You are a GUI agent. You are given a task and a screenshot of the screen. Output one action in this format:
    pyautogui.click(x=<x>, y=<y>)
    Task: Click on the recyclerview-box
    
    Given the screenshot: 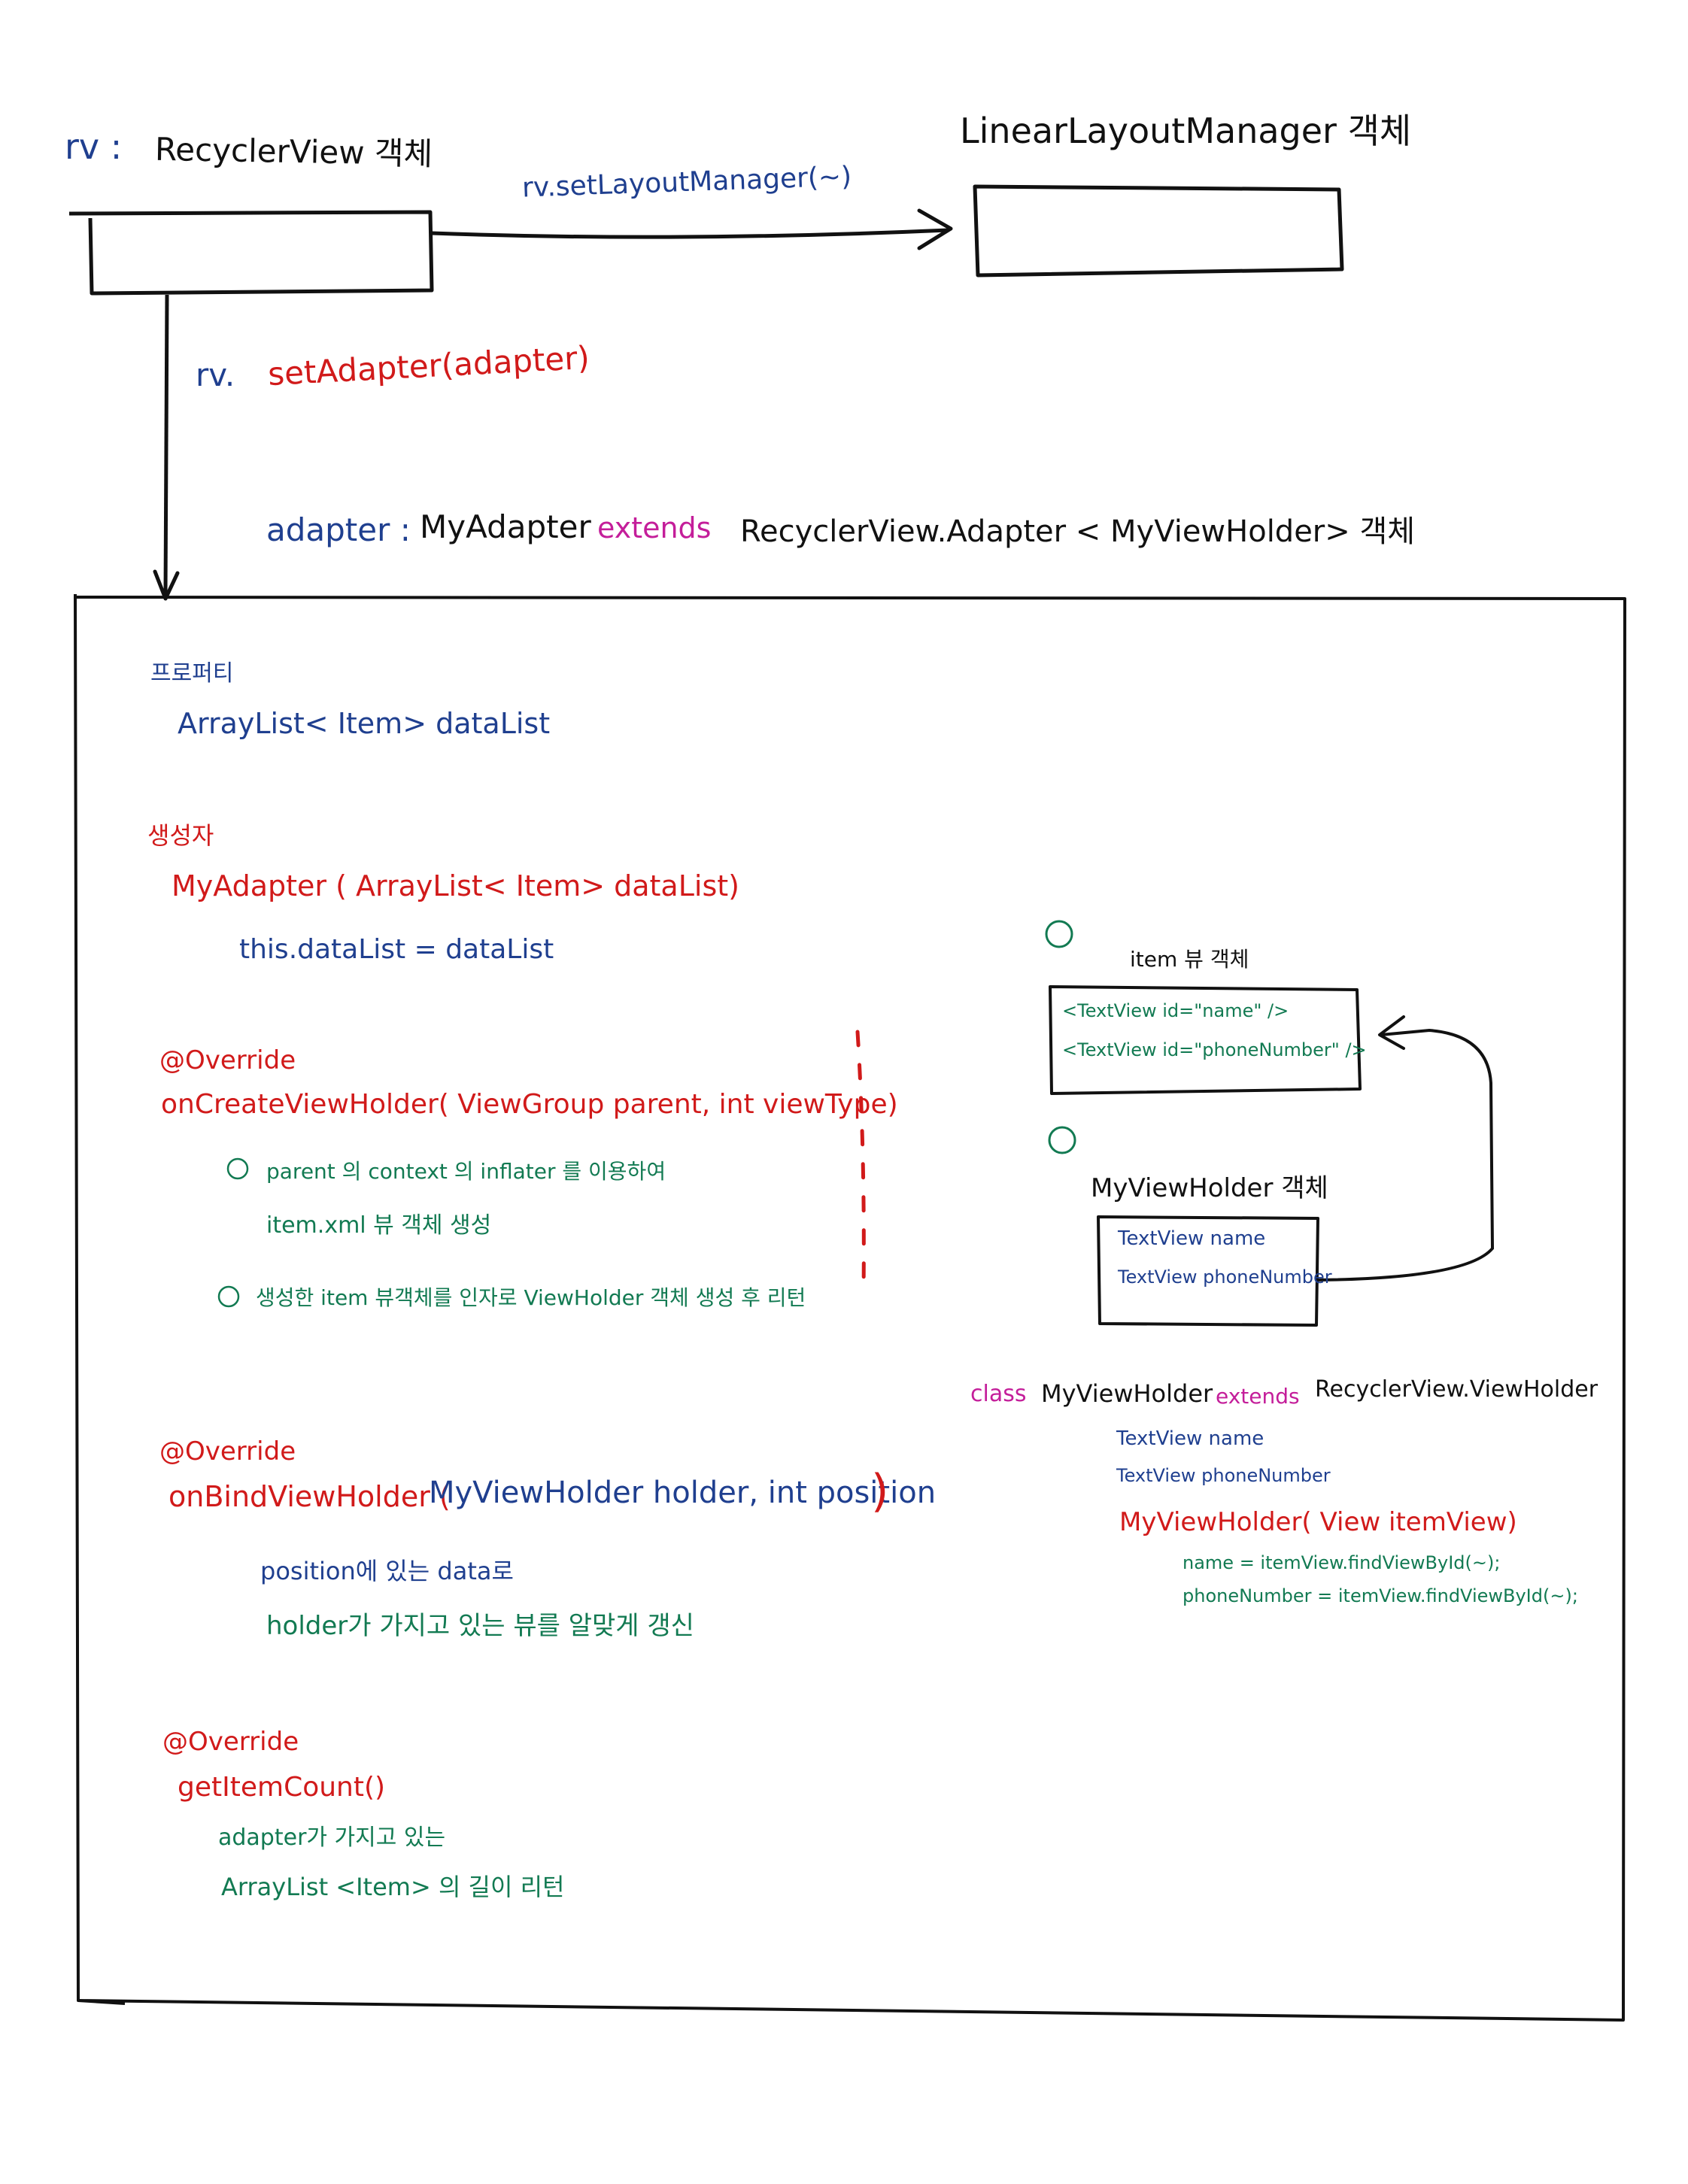 What is the action you would take?
    pyautogui.click(x=251, y=253)
    